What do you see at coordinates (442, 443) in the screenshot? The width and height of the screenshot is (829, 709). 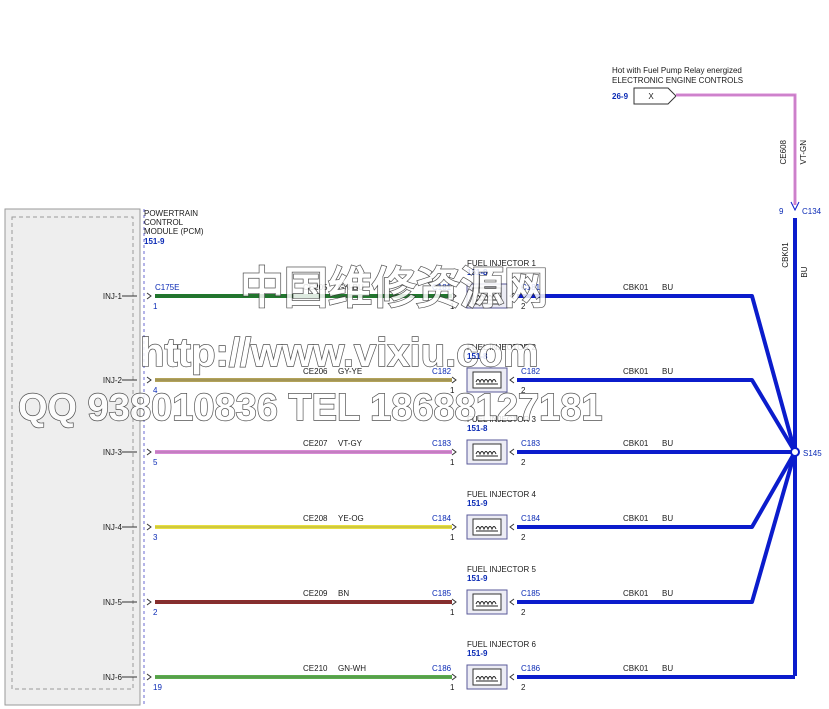 I see `connector-label-in: C183` at bounding box center [442, 443].